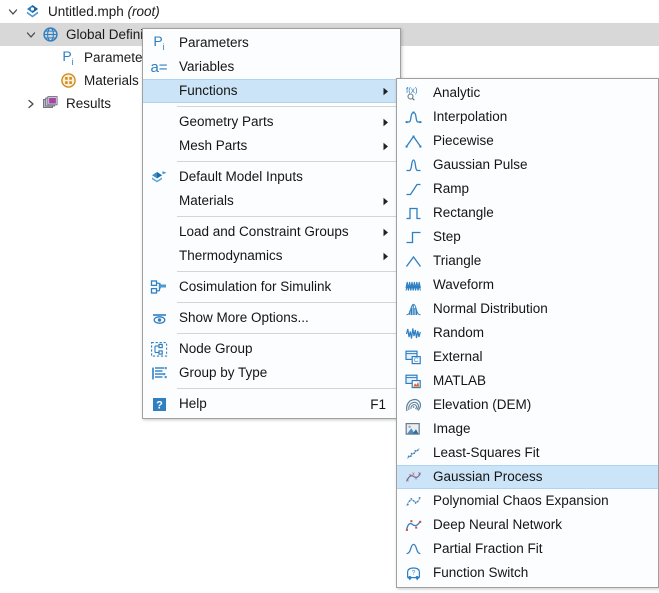  I want to click on menu-item-label: Normal Distribution, so click(490, 309).